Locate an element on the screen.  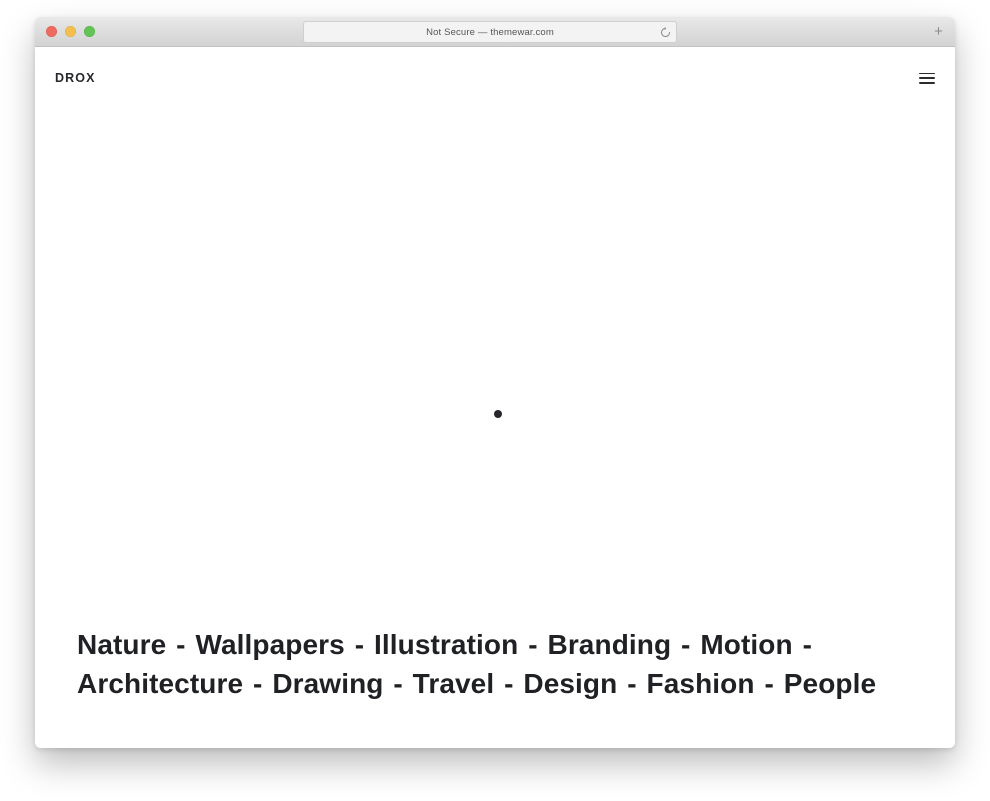
zoom-window-button is located at coordinates (89, 31).